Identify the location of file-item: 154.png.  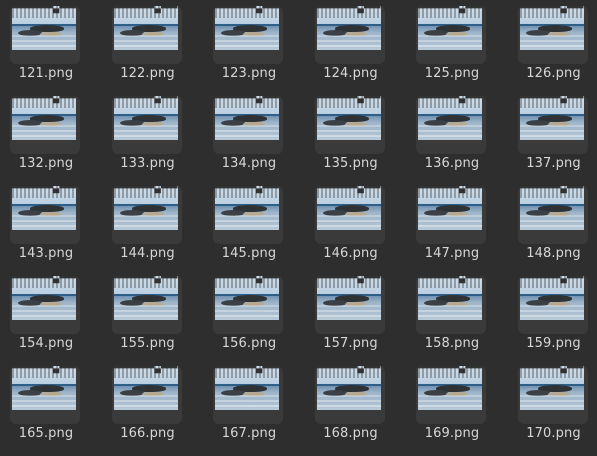
(46, 315).